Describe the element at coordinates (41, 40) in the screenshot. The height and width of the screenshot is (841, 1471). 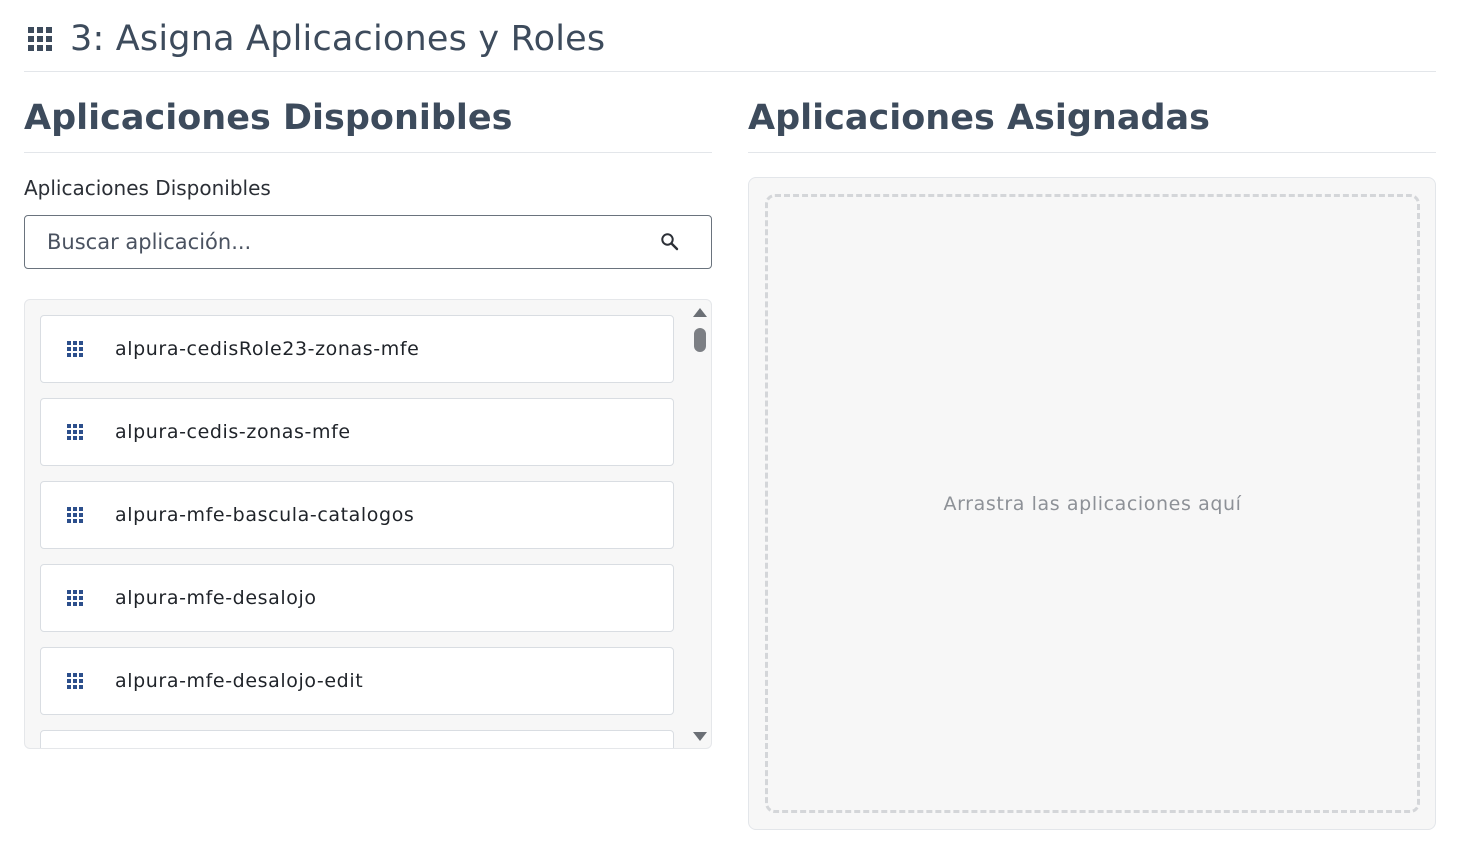
I see `apps-grid-icon` at that location.